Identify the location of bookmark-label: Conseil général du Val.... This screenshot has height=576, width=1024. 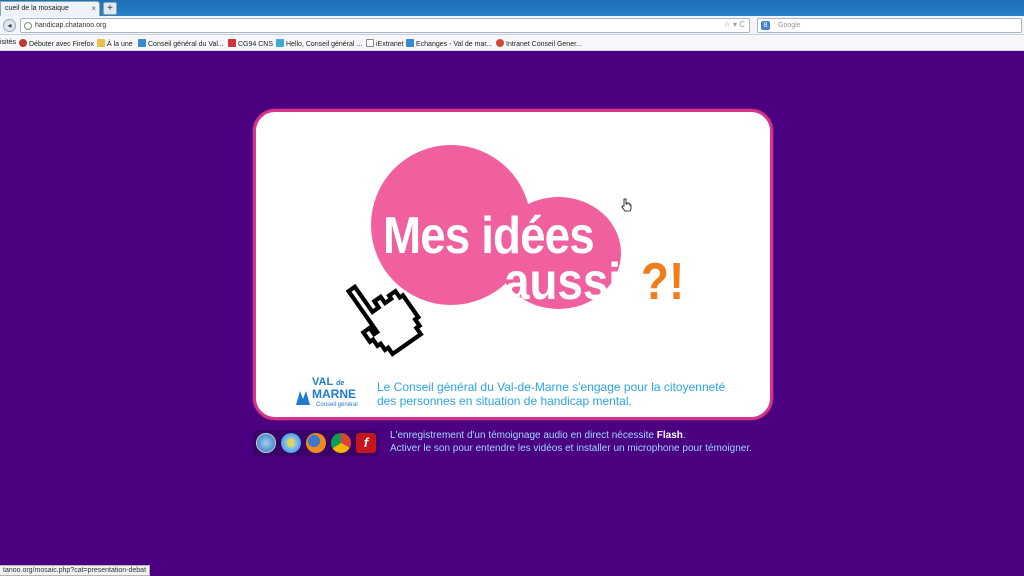
(186, 44).